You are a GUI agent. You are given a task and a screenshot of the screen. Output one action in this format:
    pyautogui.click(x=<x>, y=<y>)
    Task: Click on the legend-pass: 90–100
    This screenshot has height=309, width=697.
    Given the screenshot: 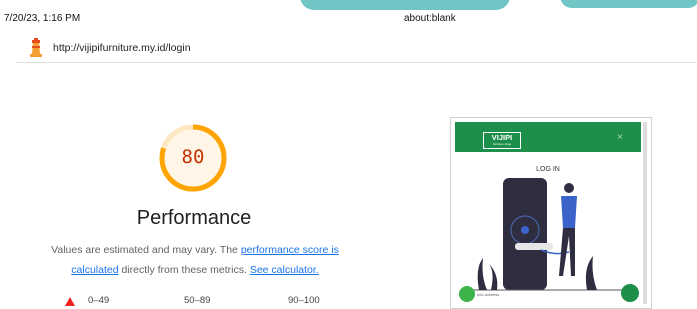 What is the action you would take?
    pyautogui.click(x=304, y=300)
    